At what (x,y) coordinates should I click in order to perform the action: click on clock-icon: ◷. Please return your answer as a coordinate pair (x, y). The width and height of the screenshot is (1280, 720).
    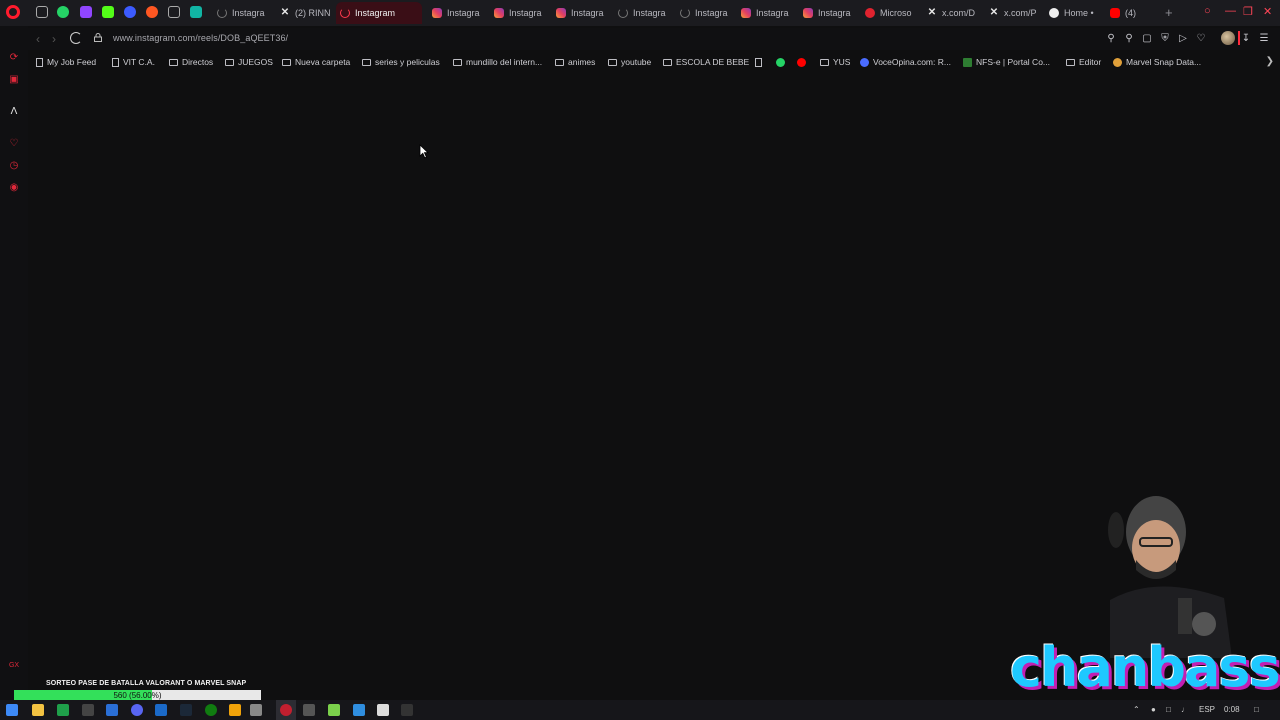
    Looking at the image, I should click on (14, 166).